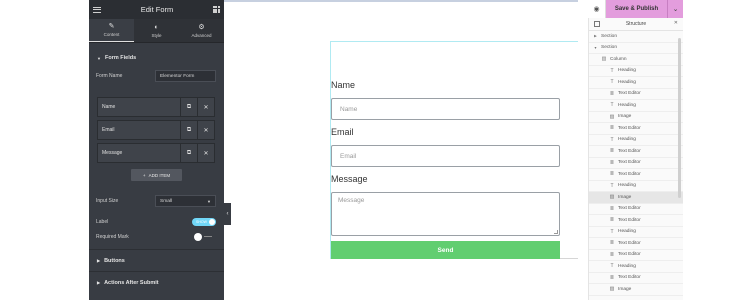 The height and width of the screenshot is (300, 755). I want to click on email-input: Email, so click(445, 156).